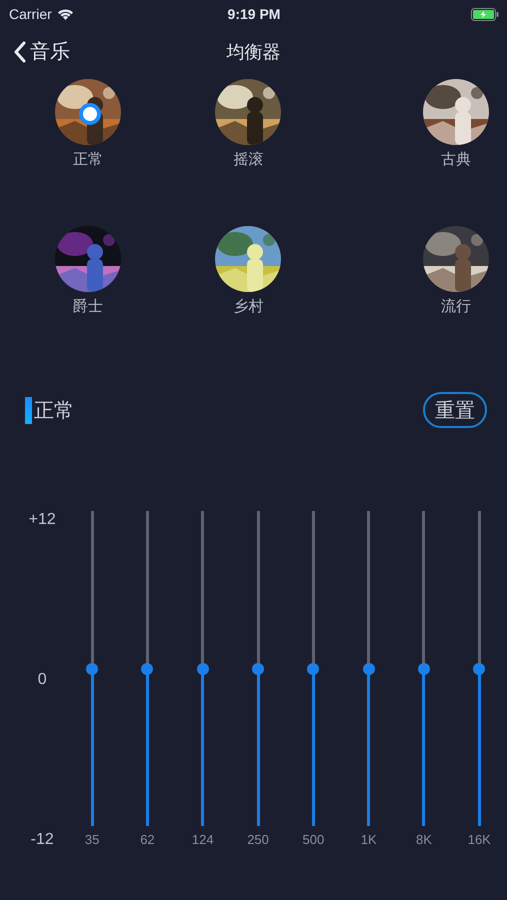  What do you see at coordinates (253, 52) in the screenshot?
I see `page-title: 均衡器` at bounding box center [253, 52].